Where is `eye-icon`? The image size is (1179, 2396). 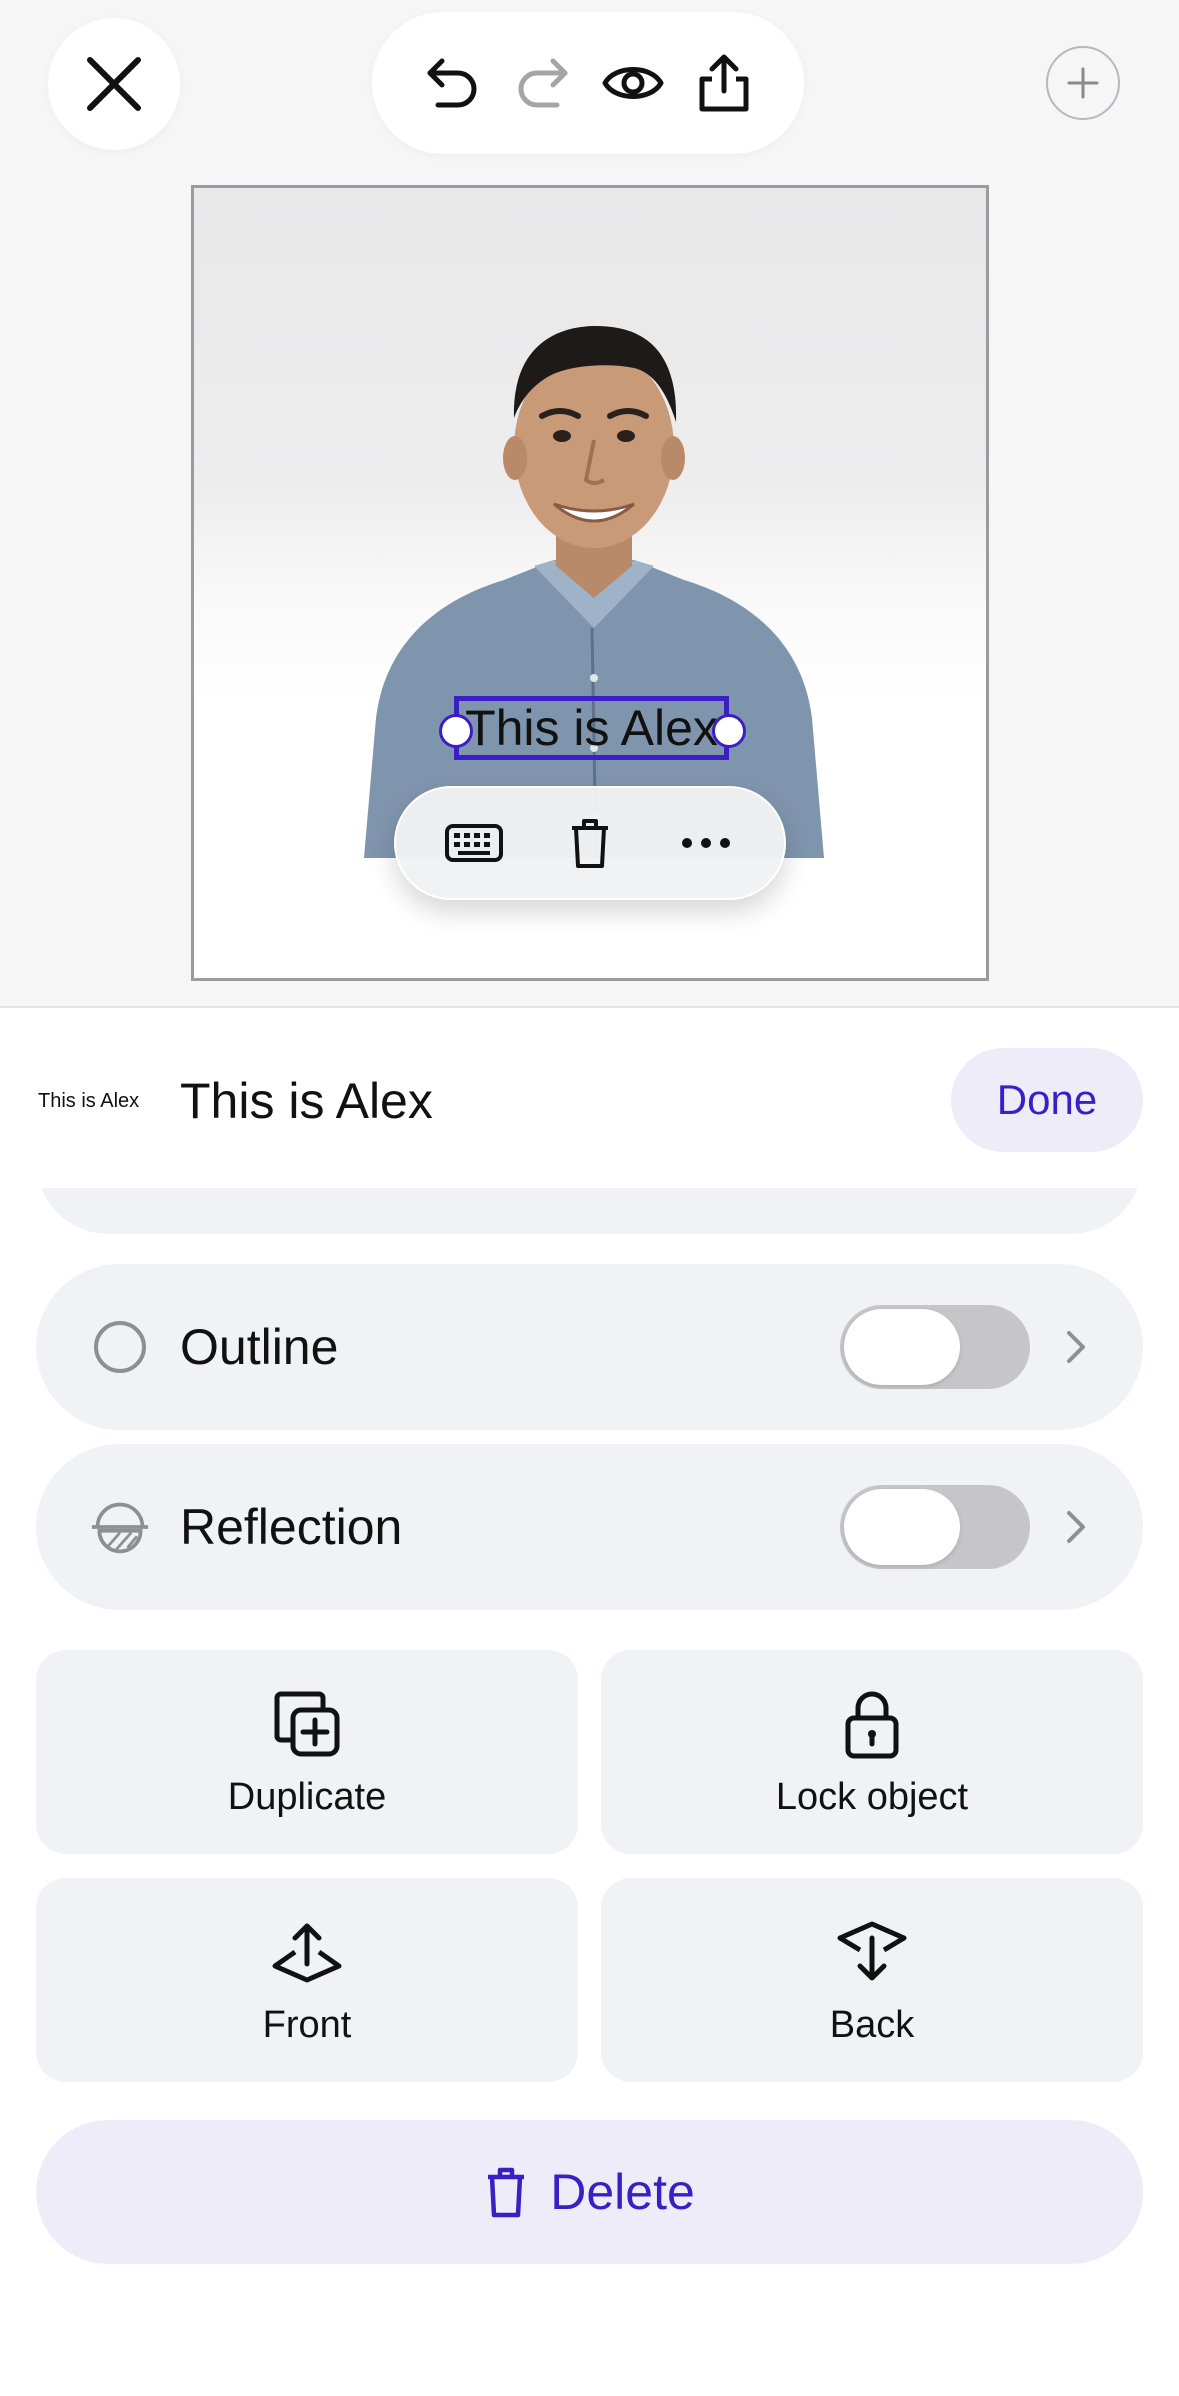 eye-icon is located at coordinates (633, 83).